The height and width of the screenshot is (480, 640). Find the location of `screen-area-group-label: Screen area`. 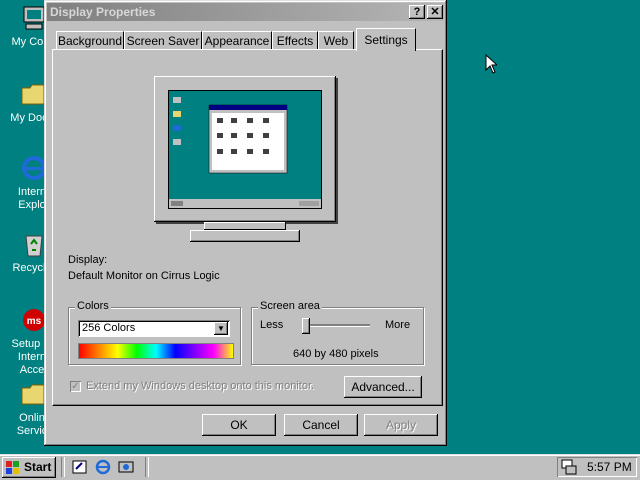

screen-area-group-label: Screen area is located at coordinates (290, 306).